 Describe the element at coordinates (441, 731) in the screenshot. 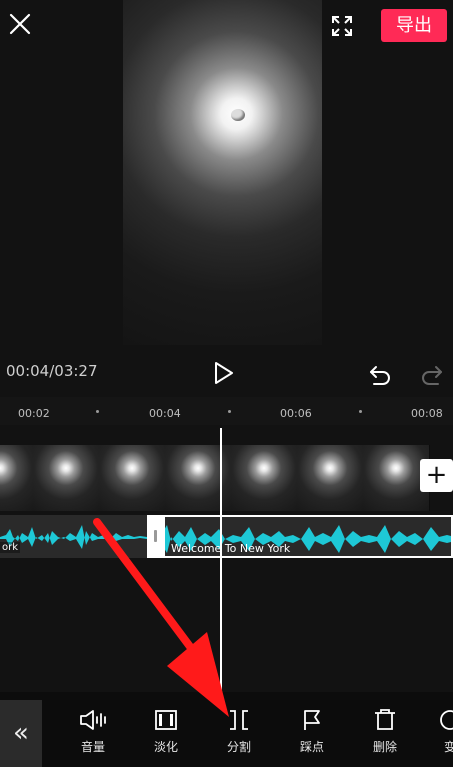

I see `tool-speed: 变` at that location.